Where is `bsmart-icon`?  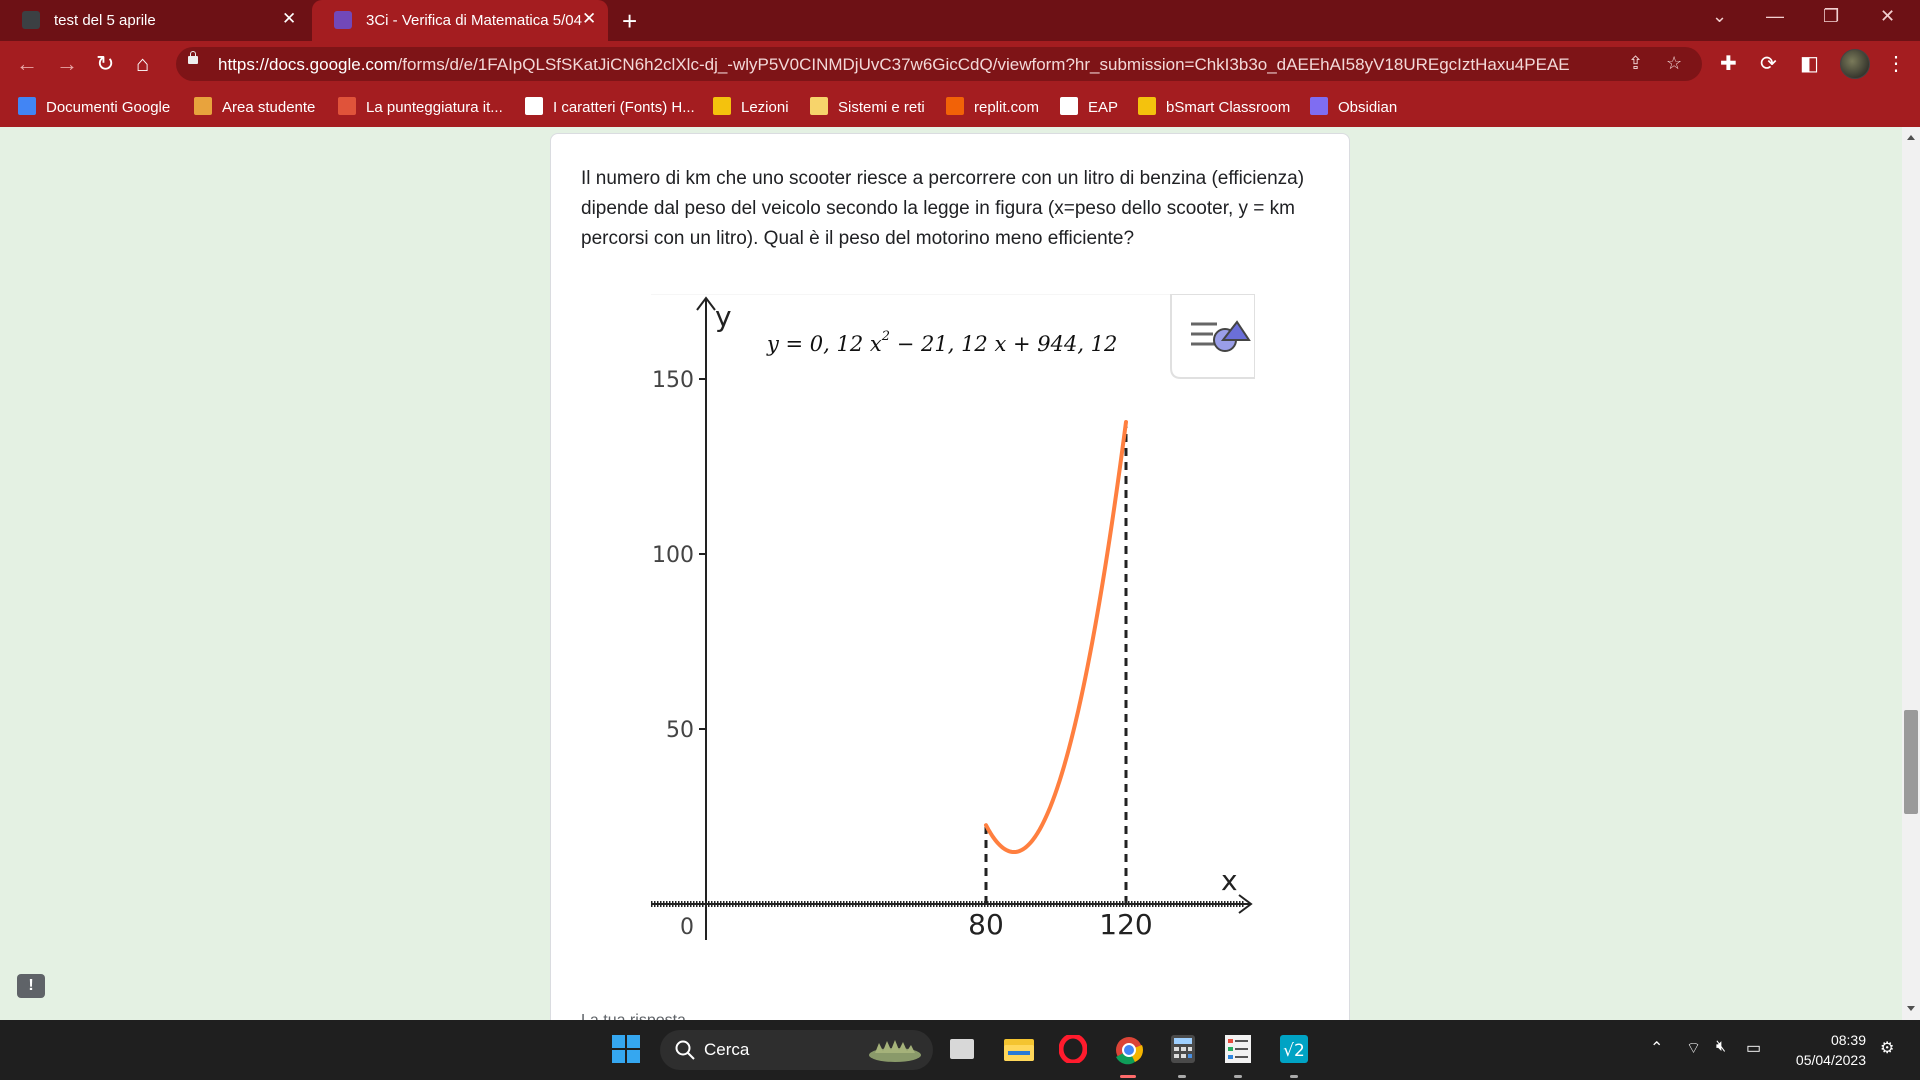 bsmart-icon is located at coordinates (1147, 106).